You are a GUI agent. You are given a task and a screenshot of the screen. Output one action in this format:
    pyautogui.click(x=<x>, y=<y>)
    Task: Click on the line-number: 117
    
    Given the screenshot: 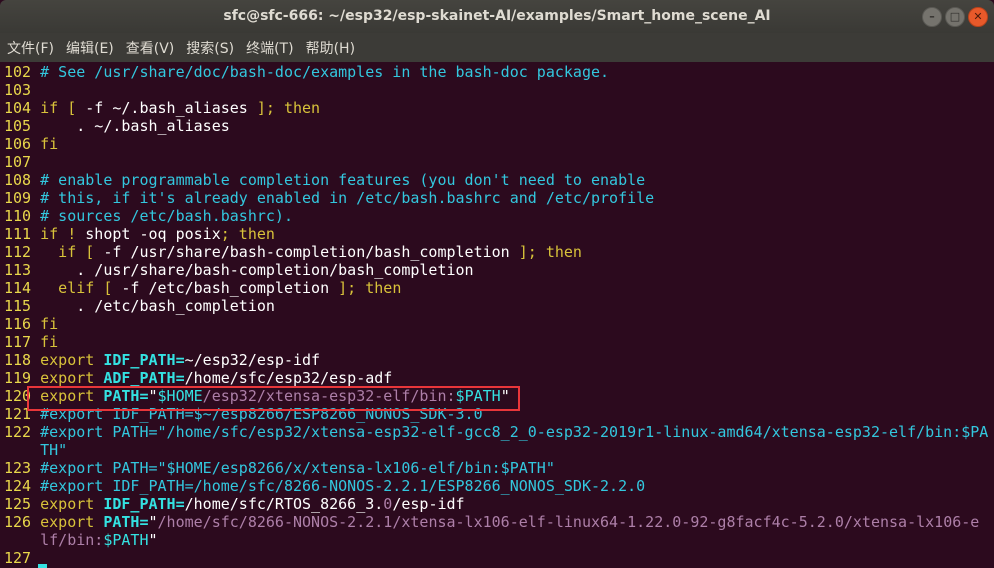 What is the action you would take?
    pyautogui.click(x=18, y=342)
    